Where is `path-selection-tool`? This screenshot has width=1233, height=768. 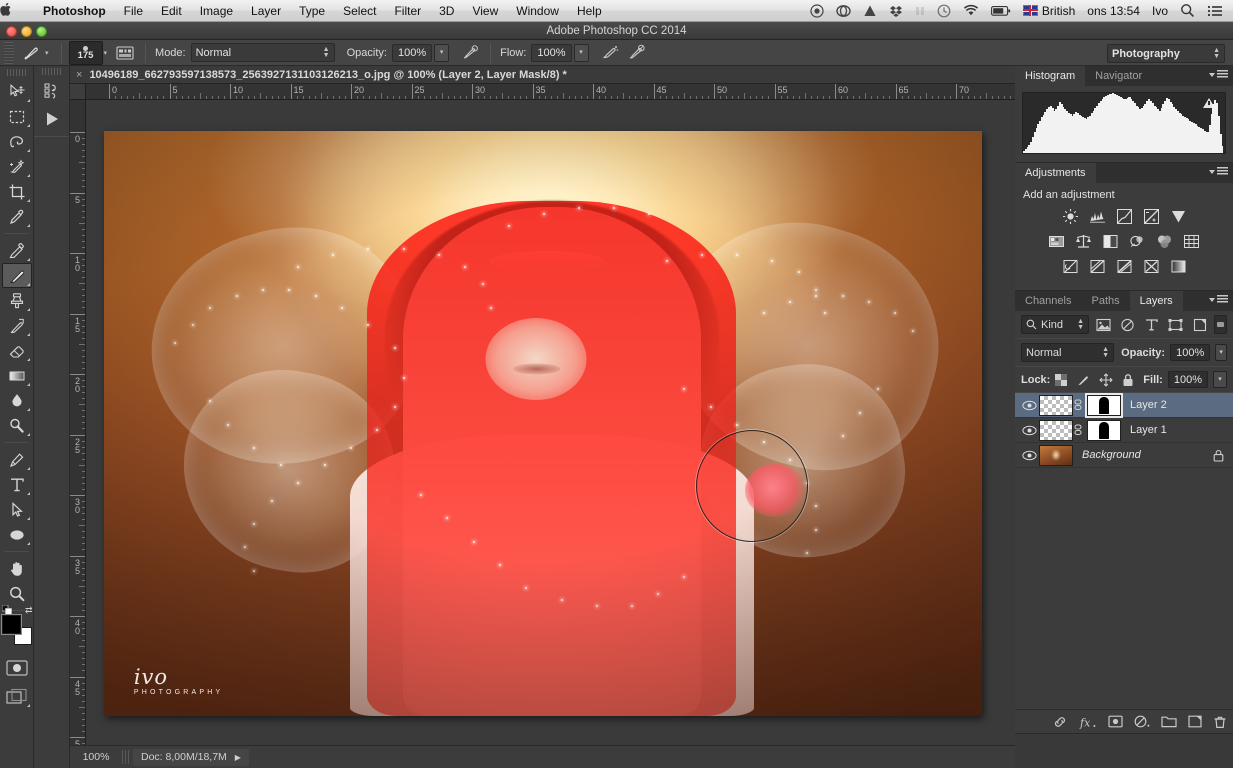
path-selection-tool is located at coordinates (17, 509).